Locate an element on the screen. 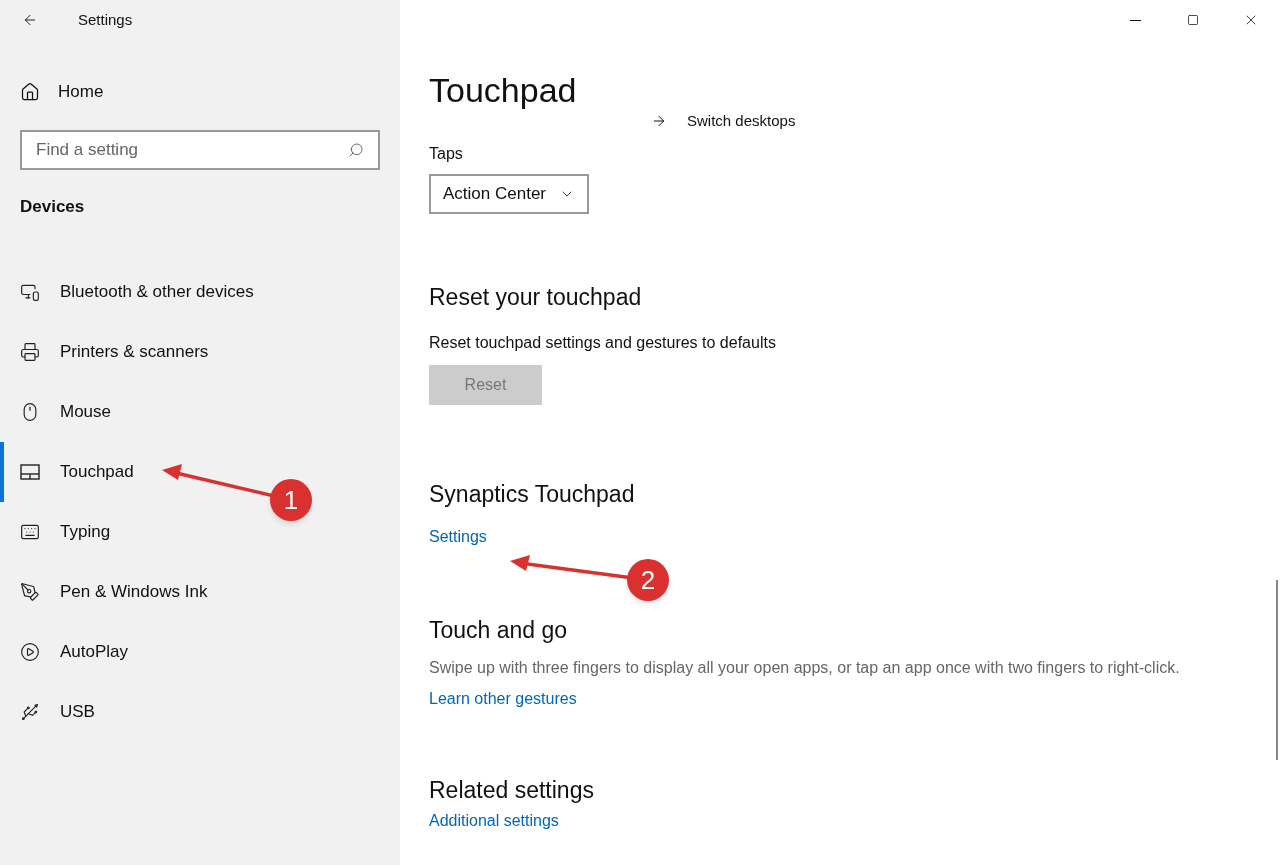 The width and height of the screenshot is (1280, 865). gesture-label: Switch desktops is located at coordinates (741, 121).